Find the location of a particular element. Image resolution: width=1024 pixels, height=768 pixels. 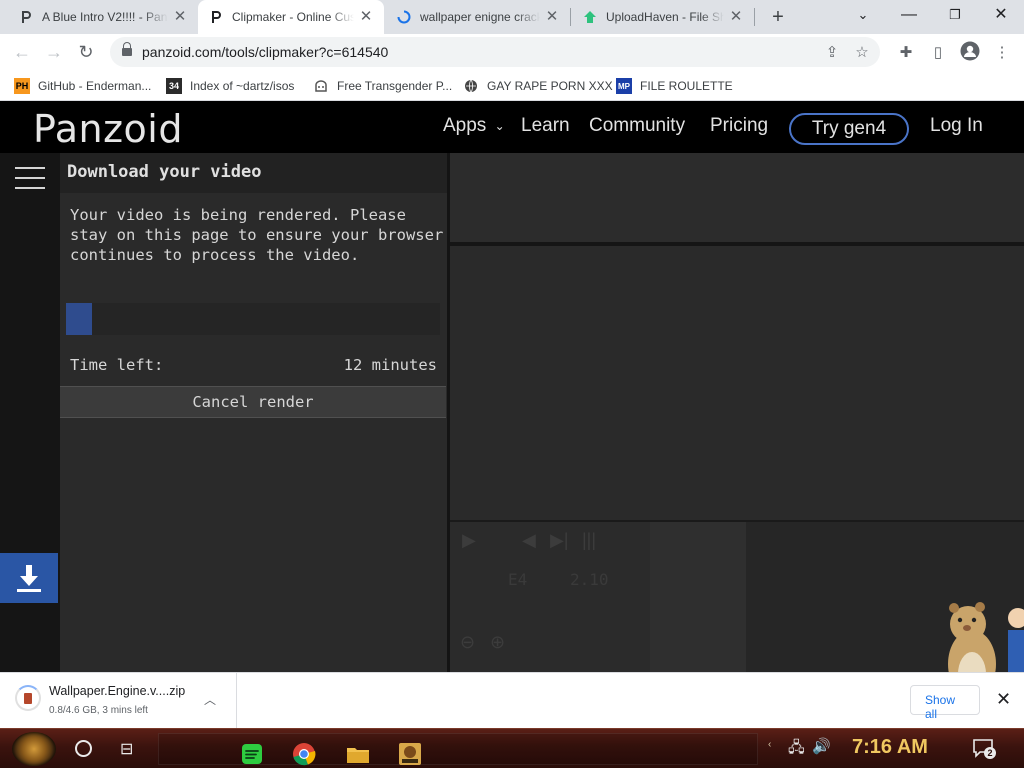

close-window-button: ✕ is located at coordinates (1001, 15).